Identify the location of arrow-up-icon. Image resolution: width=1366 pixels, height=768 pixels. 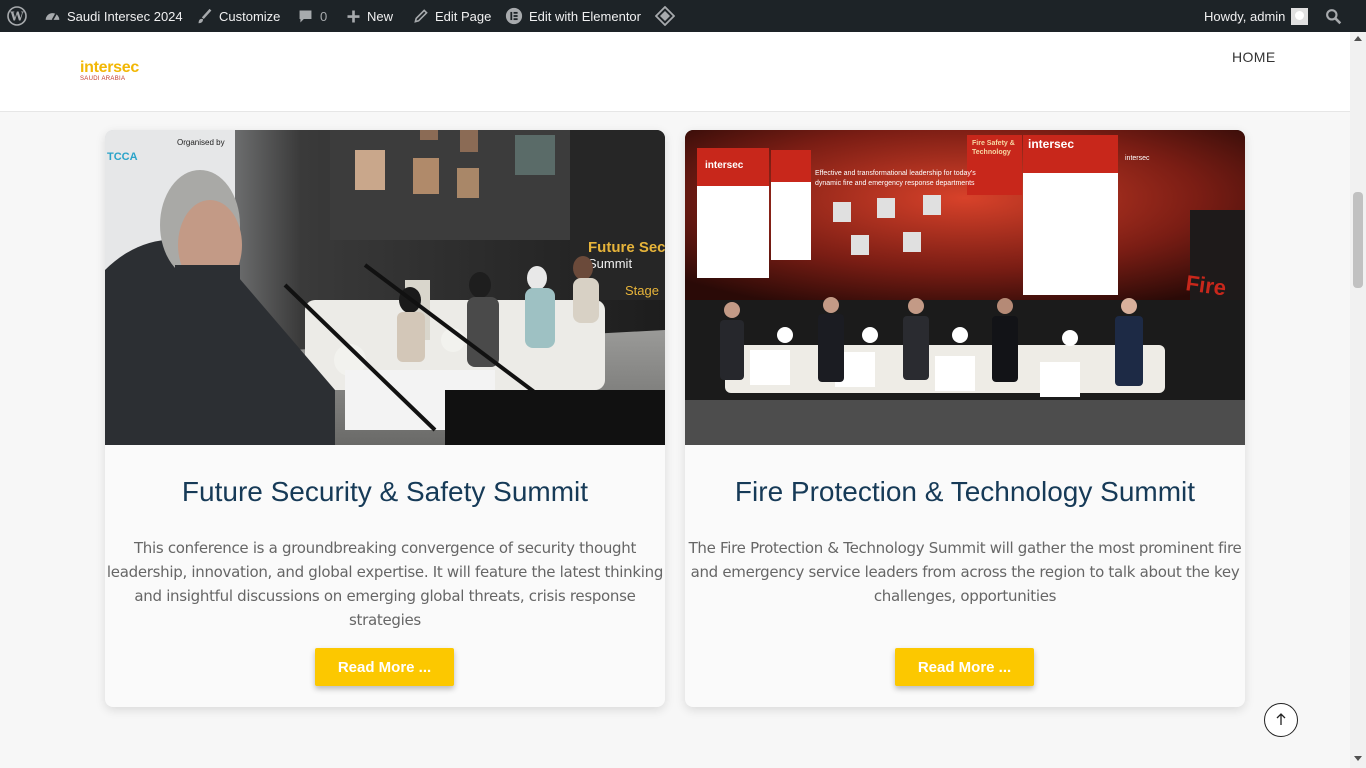
(1281, 720).